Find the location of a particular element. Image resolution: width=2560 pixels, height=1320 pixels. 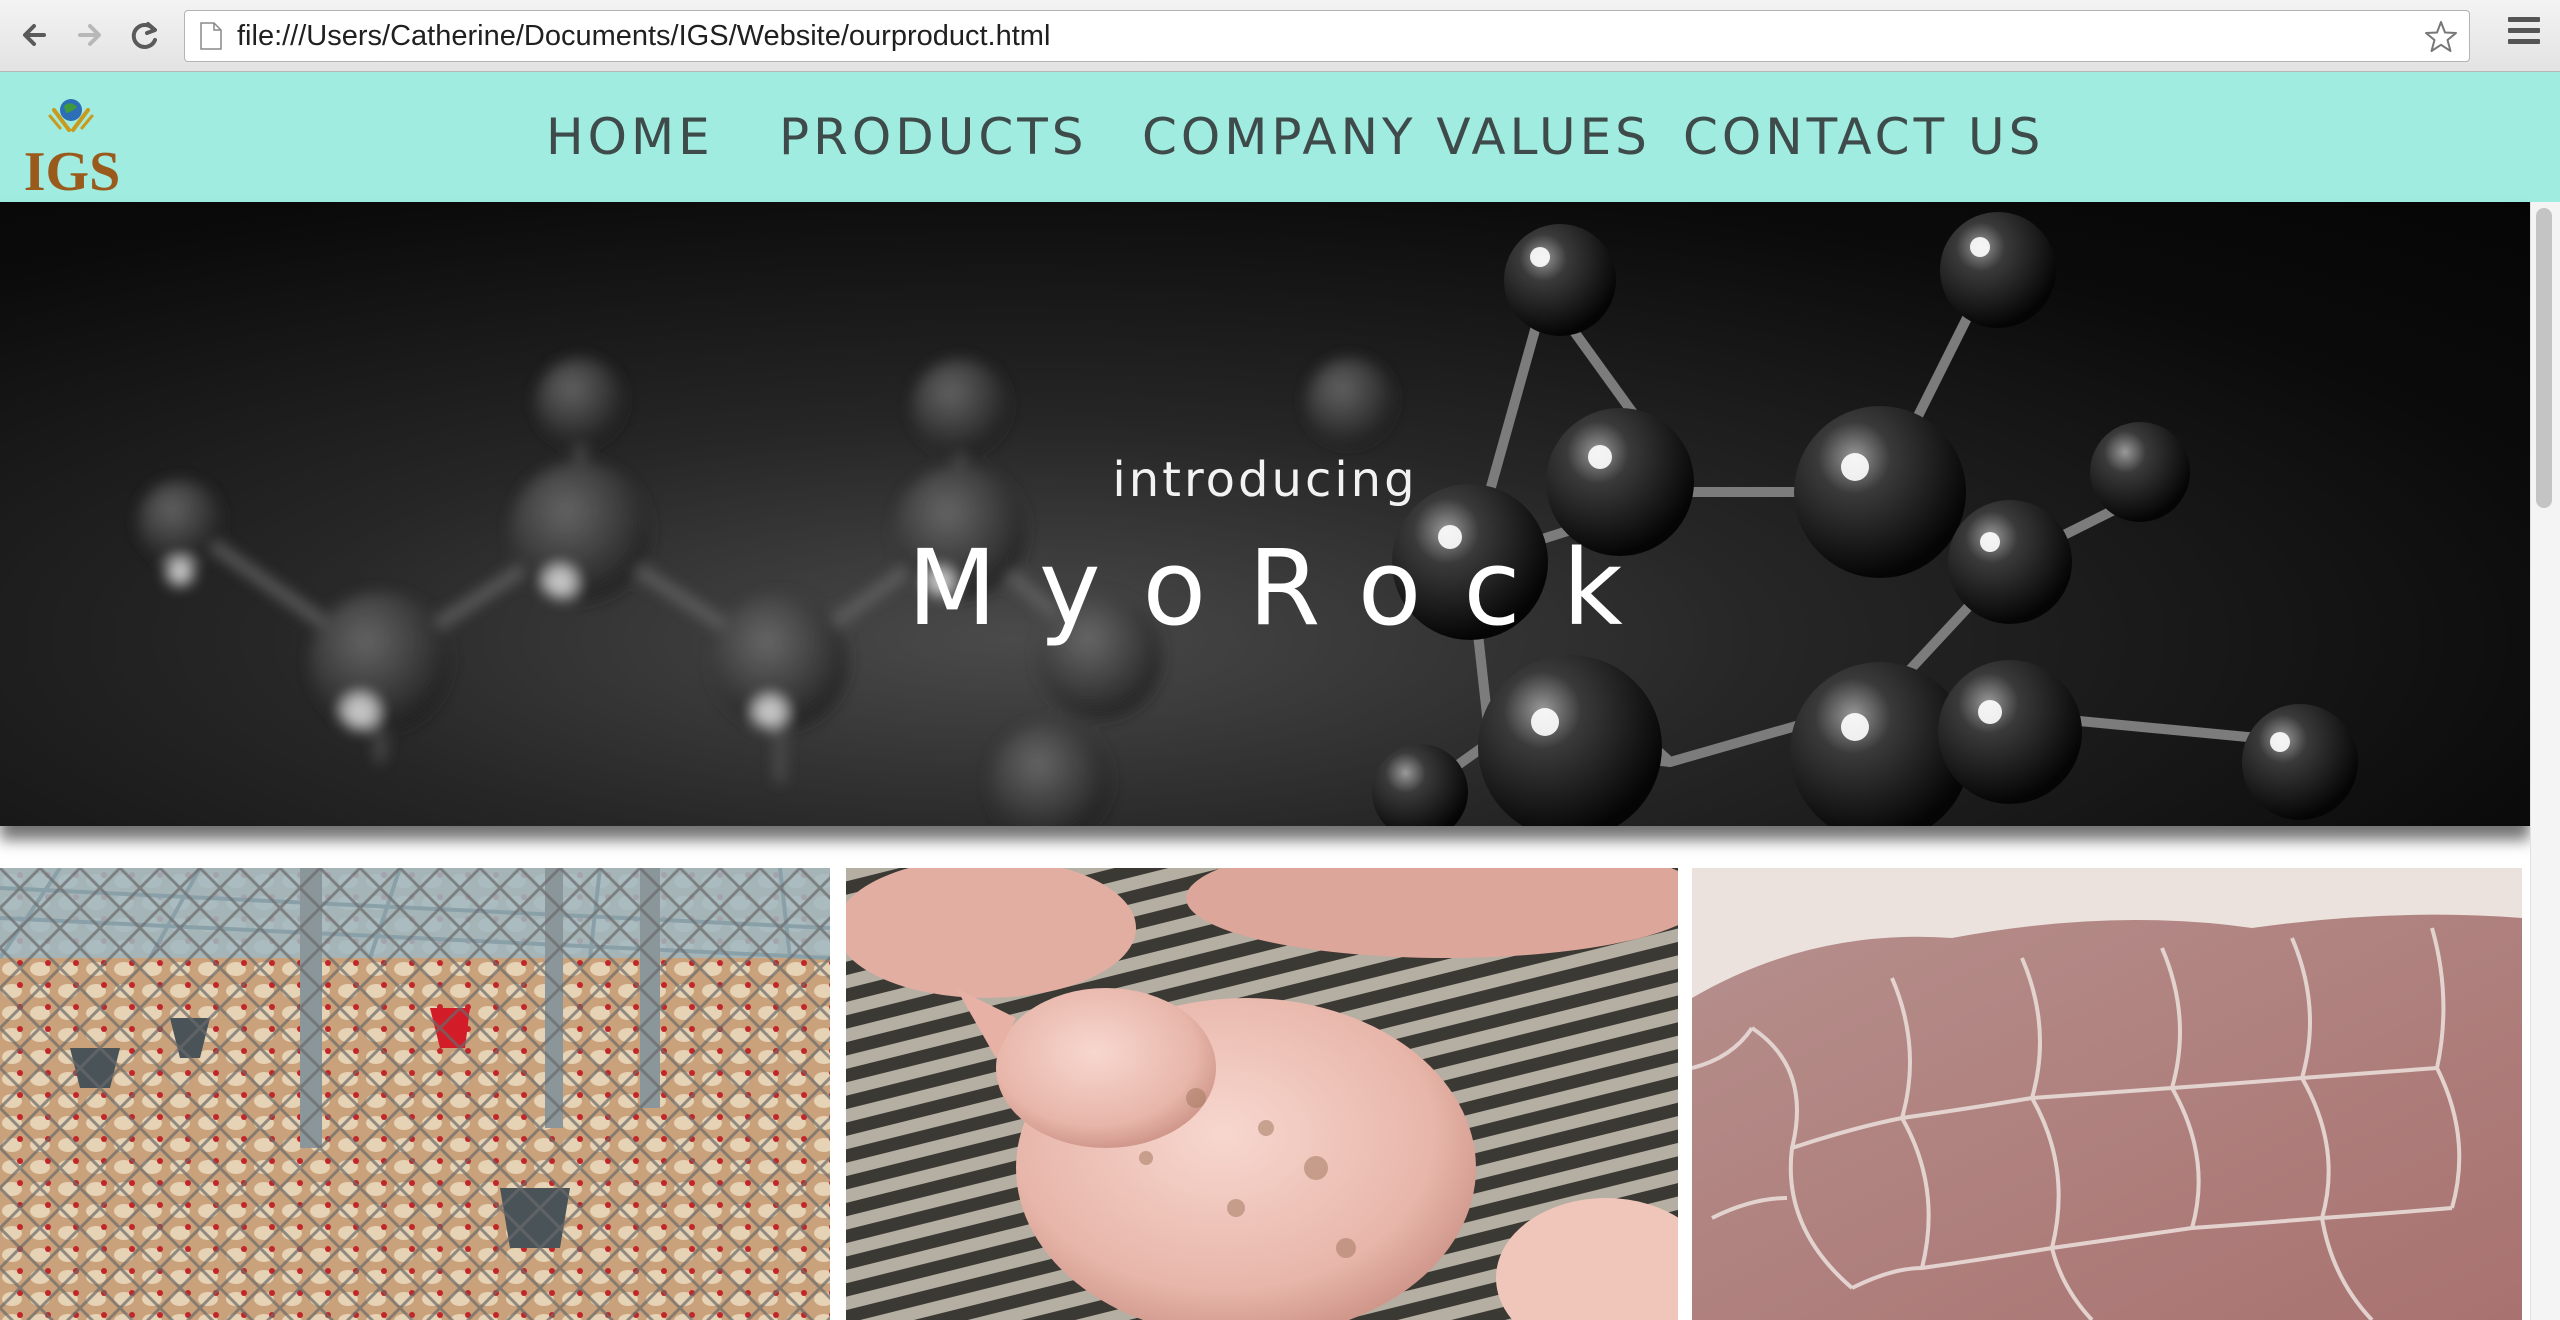

hero-product-title: MyoRock is located at coordinates (1286, 588).